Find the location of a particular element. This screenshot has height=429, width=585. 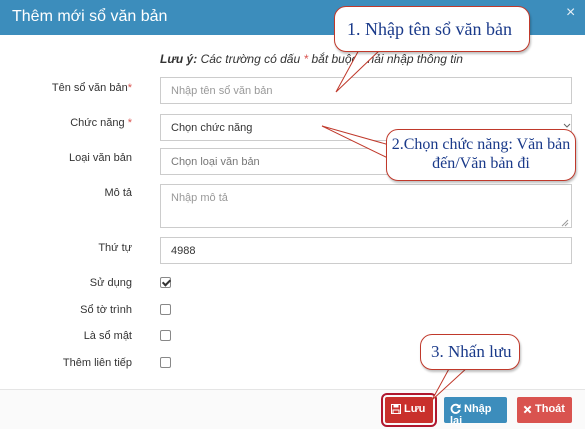

chevron-down-icon is located at coordinates (567, 126).